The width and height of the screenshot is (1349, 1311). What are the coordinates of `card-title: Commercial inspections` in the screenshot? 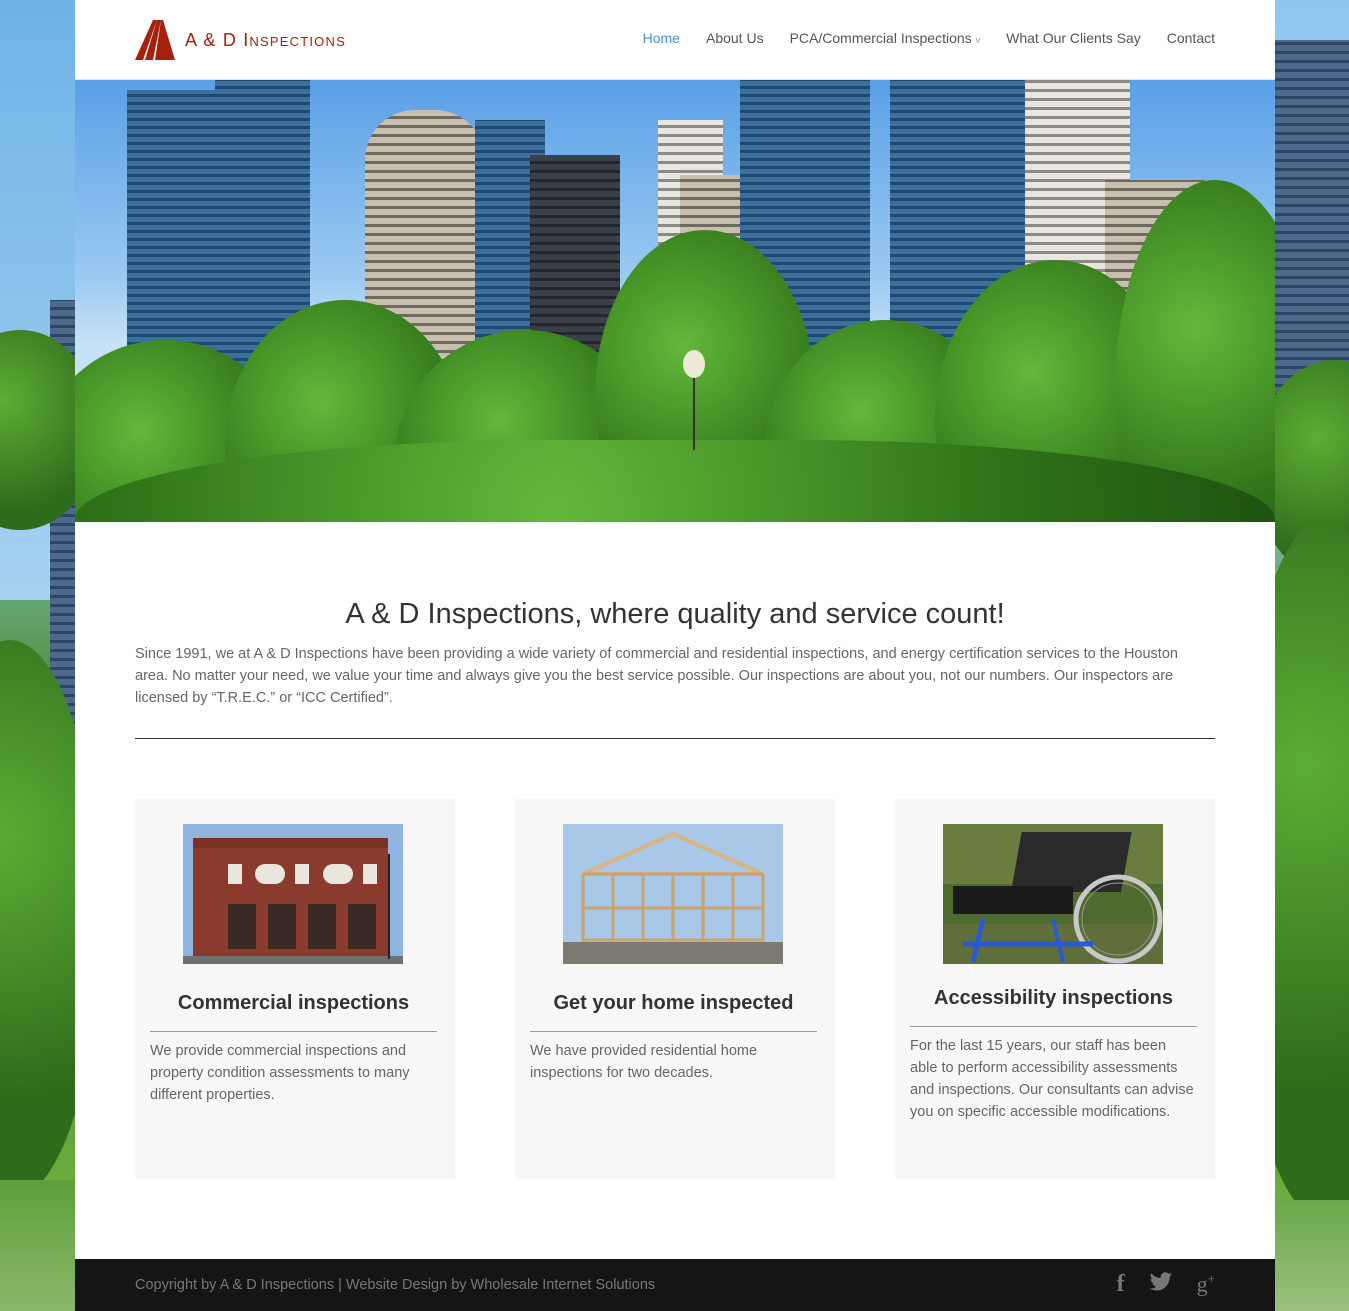 It's located at (293, 1003).